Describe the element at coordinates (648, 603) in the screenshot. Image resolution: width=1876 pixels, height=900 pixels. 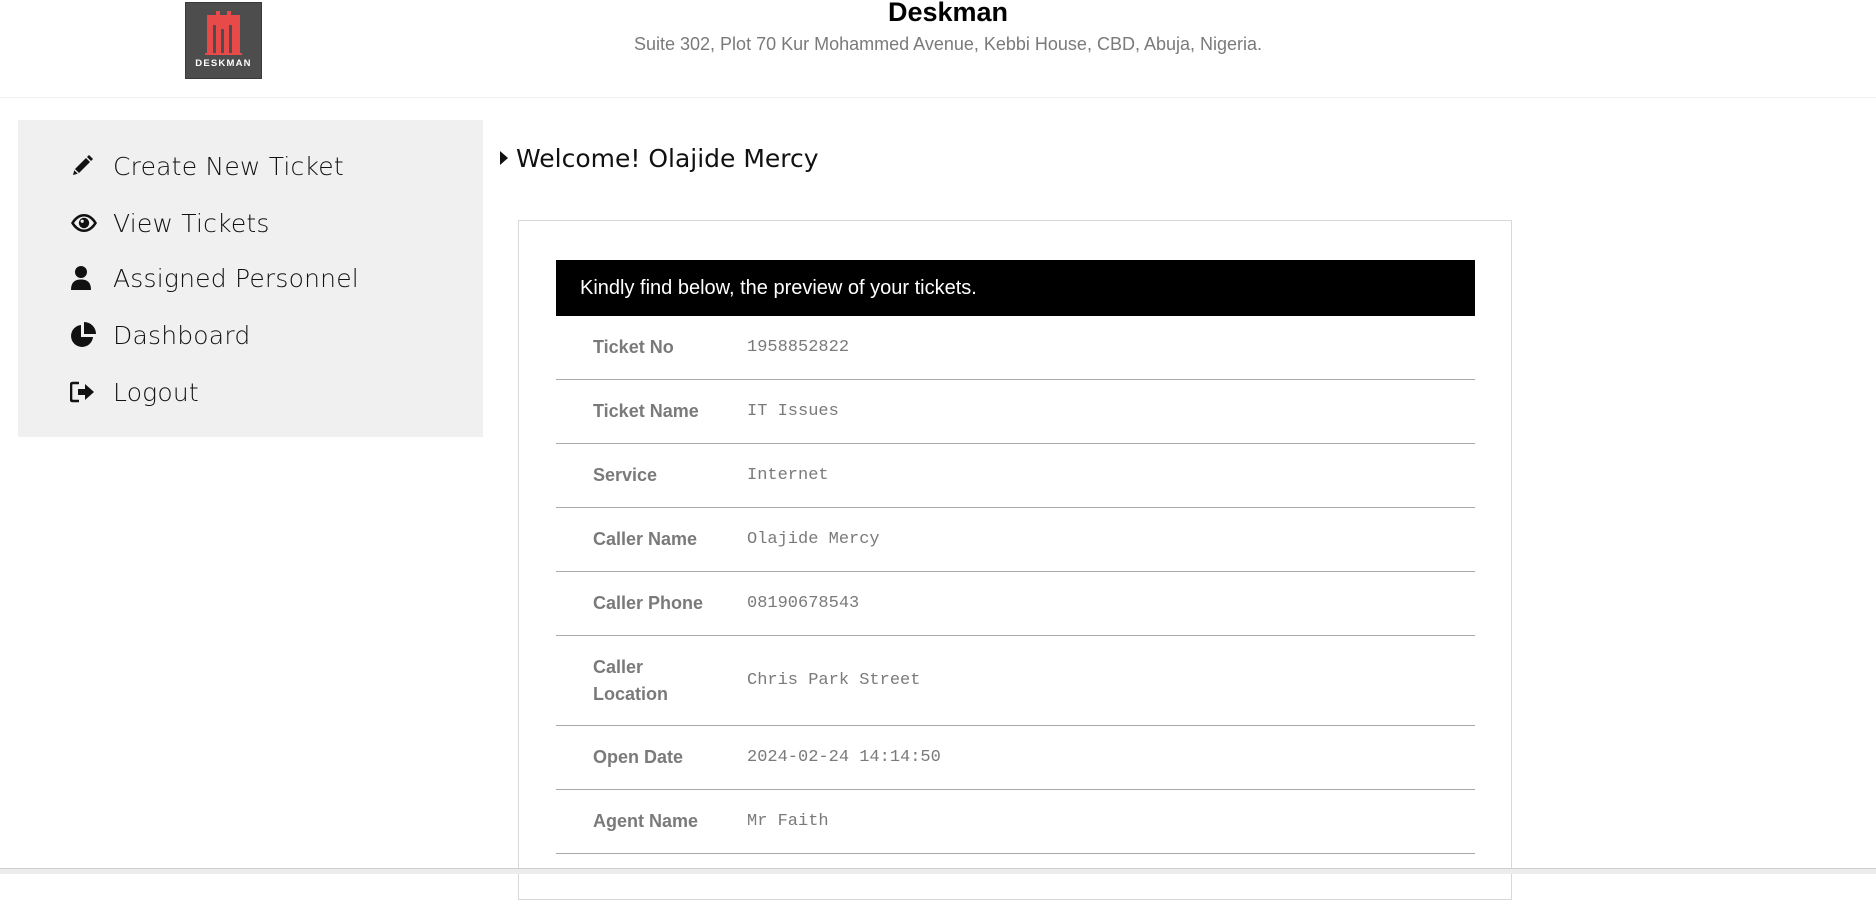
I see `ticket-field-label: Caller Phone` at that location.